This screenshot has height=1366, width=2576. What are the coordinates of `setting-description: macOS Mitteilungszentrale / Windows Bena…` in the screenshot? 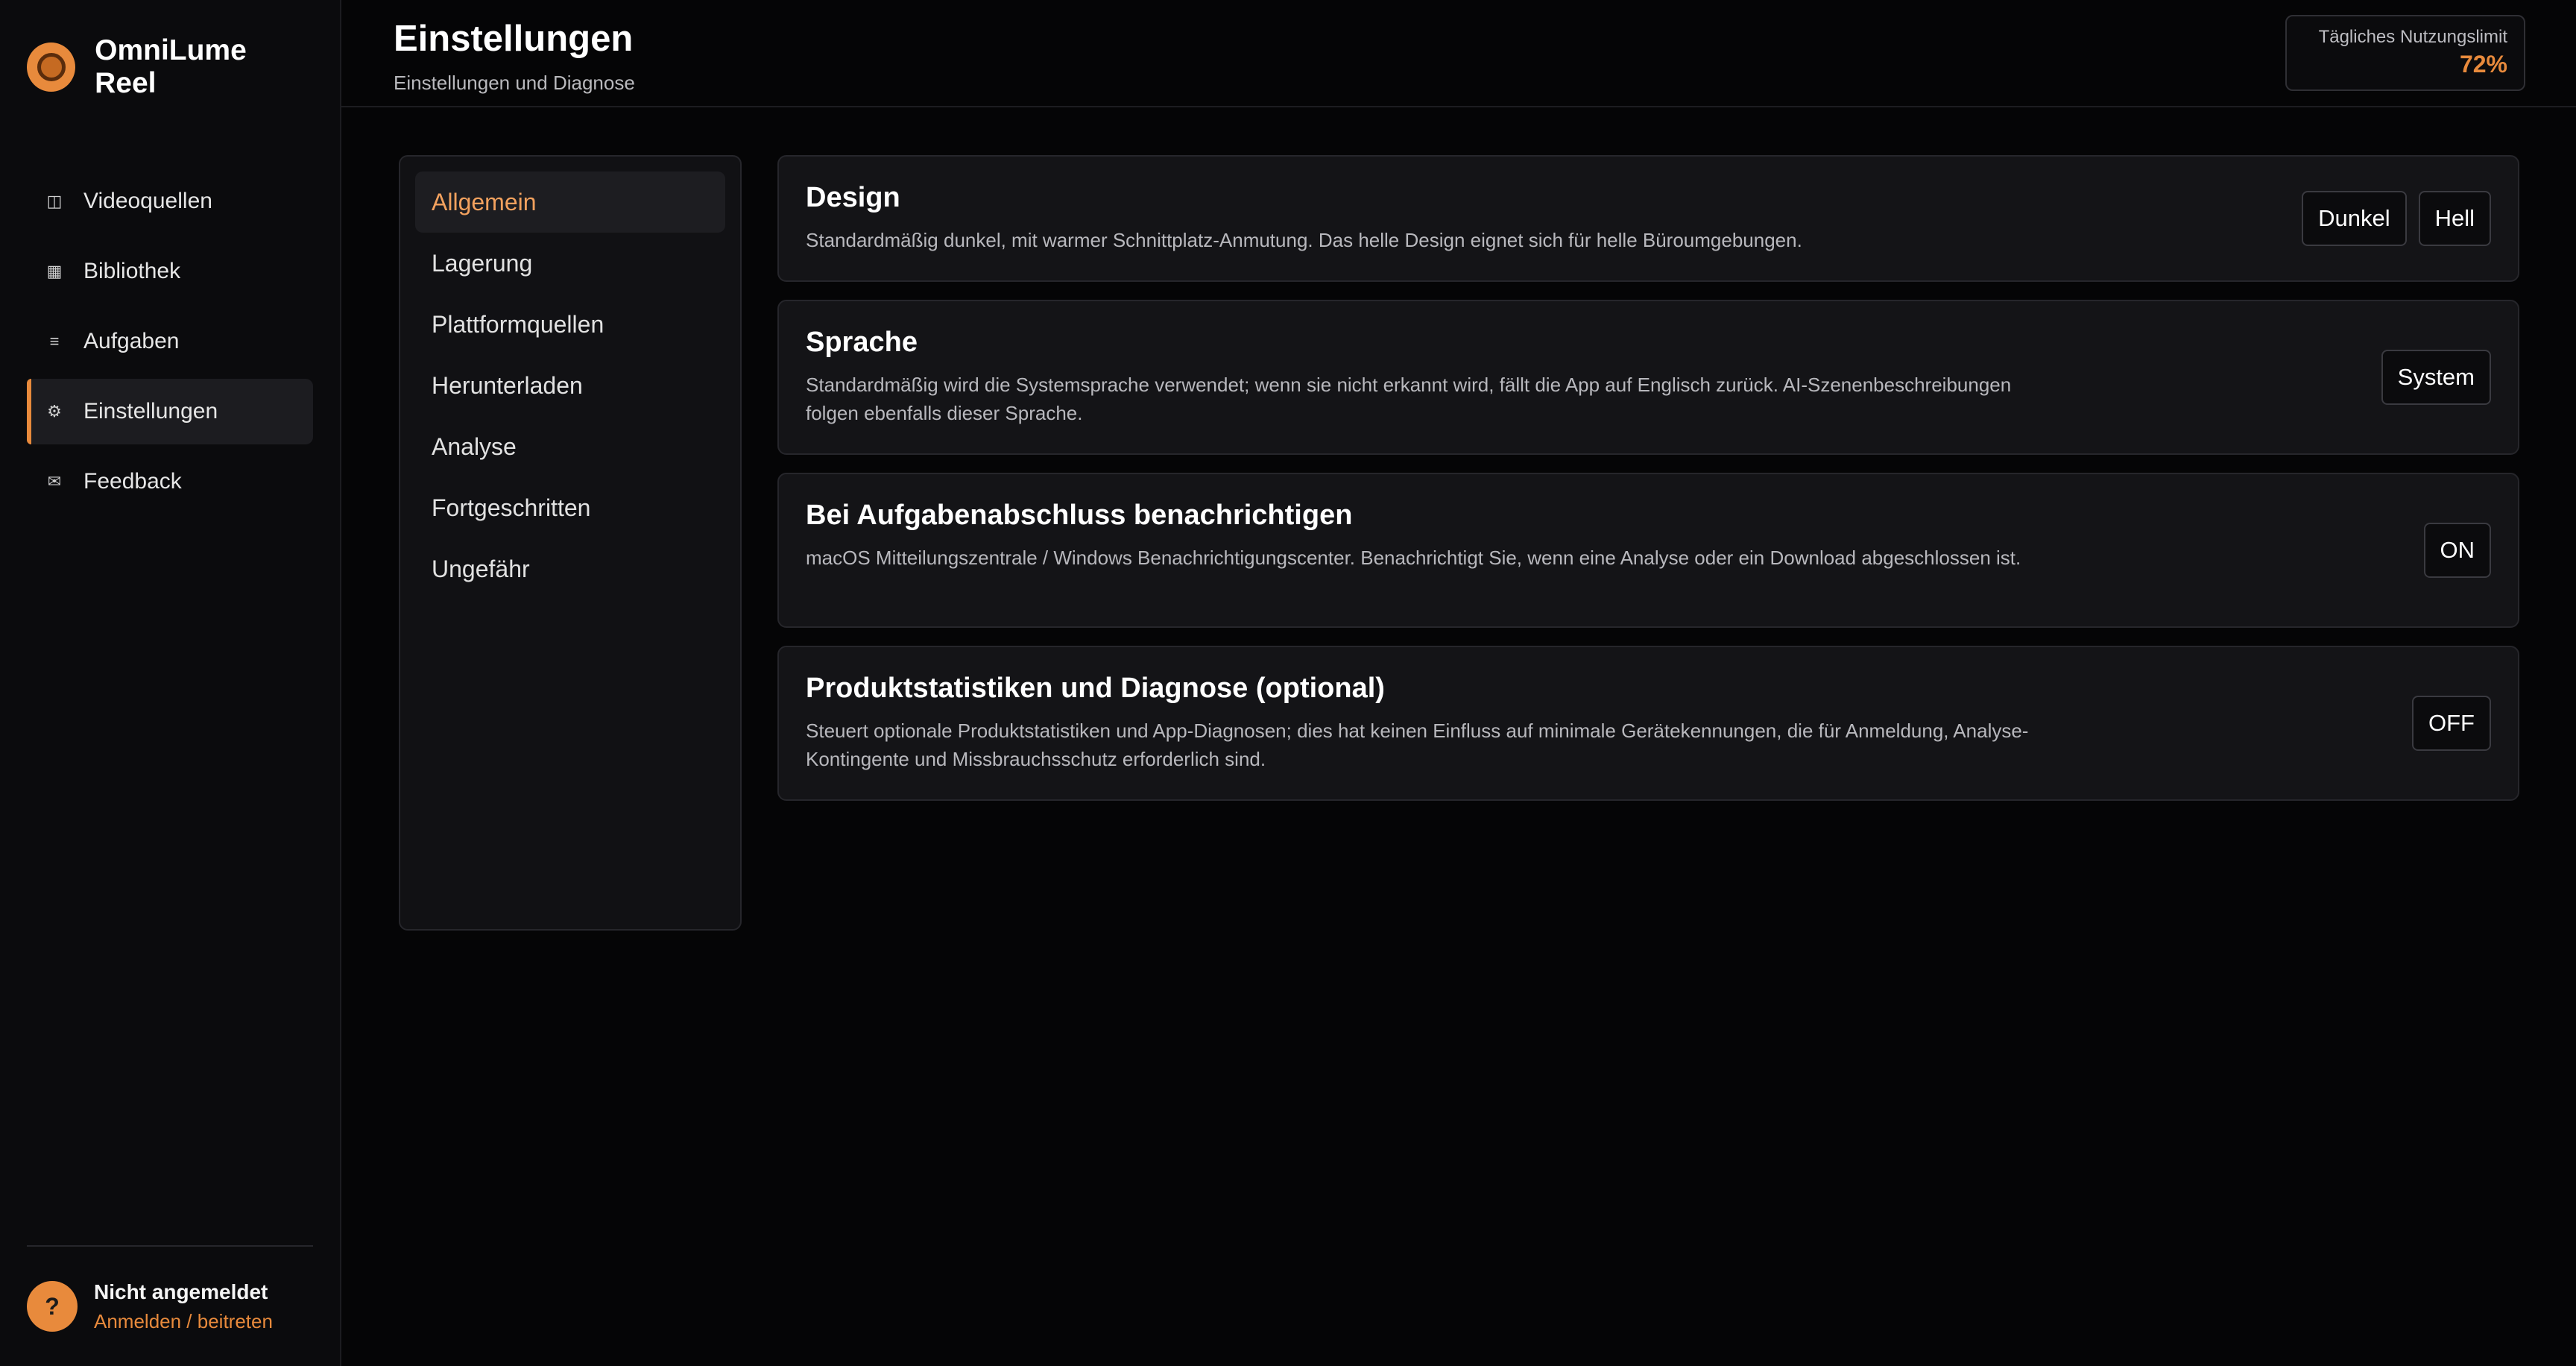 It's located at (1413, 558).